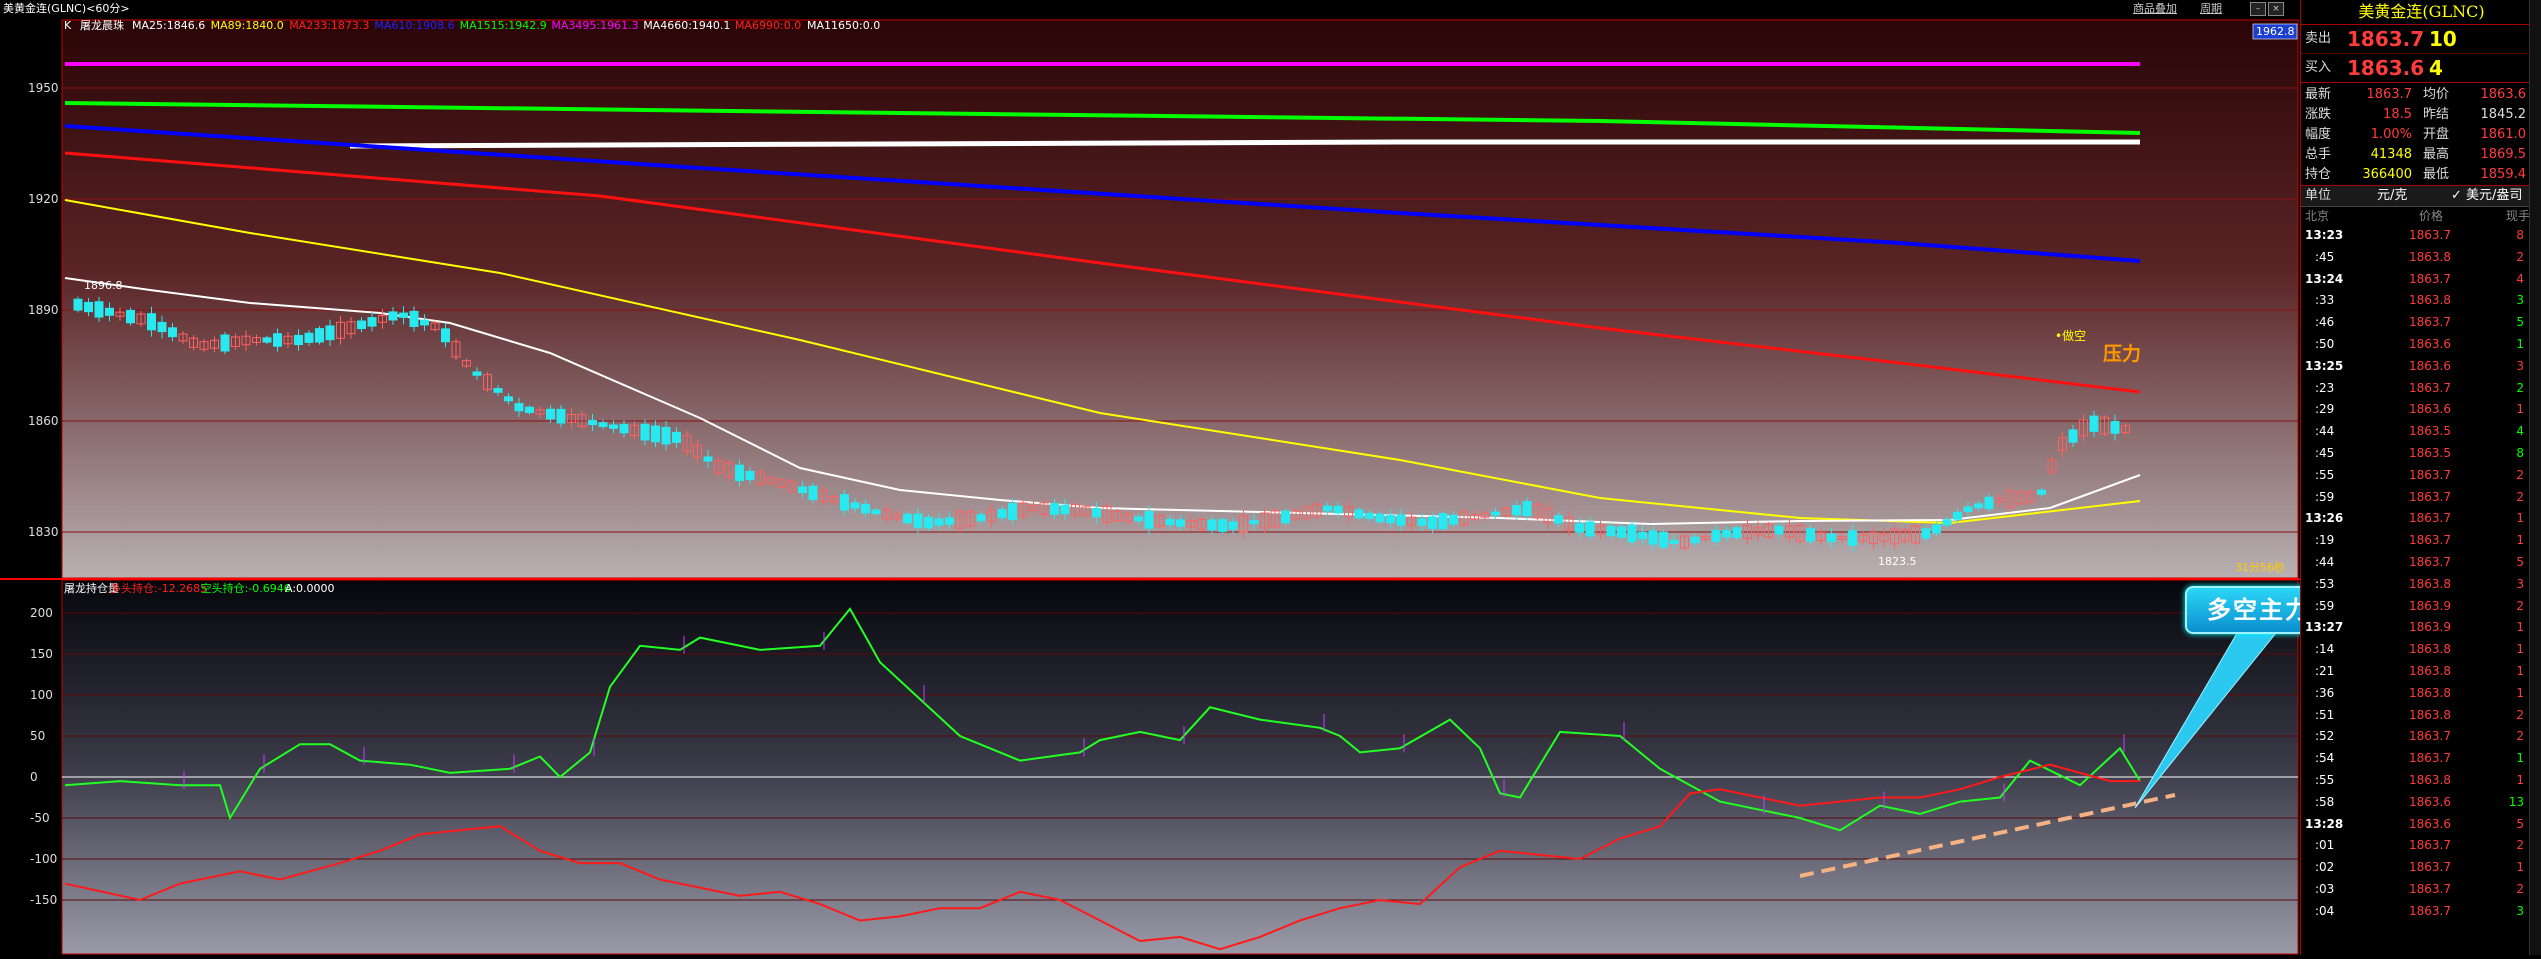 The width and height of the screenshot is (2541, 959). What do you see at coordinates (2276, 9) in the screenshot?
I see `close-icon: ×` at bounding box center [2276, 9].